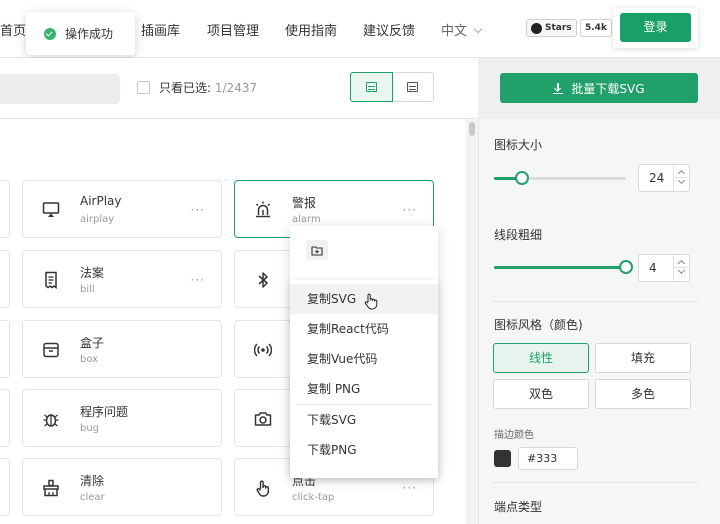  What do you see at coordinates (518, 507) in the screenshot?
I see `endpoint-type-label: 端点类型` at bounding box center [518, 507].